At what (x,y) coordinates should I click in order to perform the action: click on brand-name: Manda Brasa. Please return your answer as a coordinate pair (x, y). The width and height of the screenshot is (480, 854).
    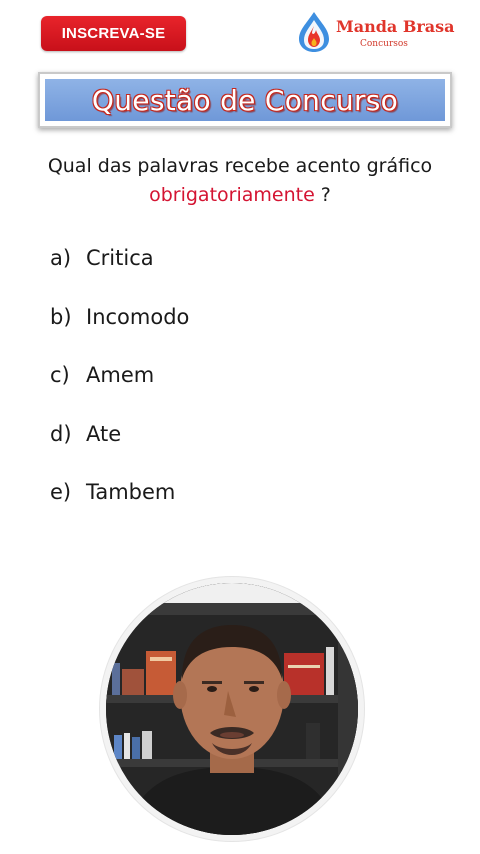
    Looking at the image, I should click on (395, 26).